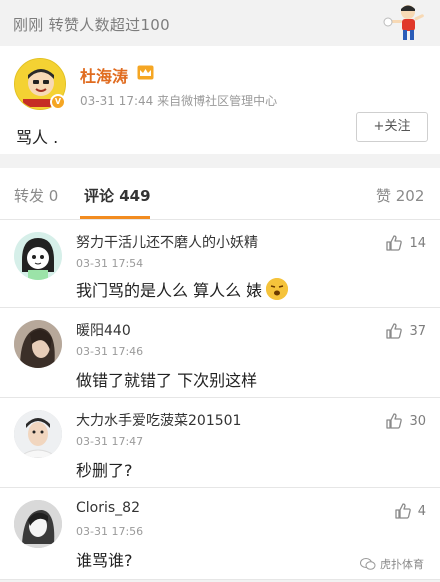 This screenshot has height=582, width=440. I want to click on comment-time: 03-31 17:47, so click(110, 441).